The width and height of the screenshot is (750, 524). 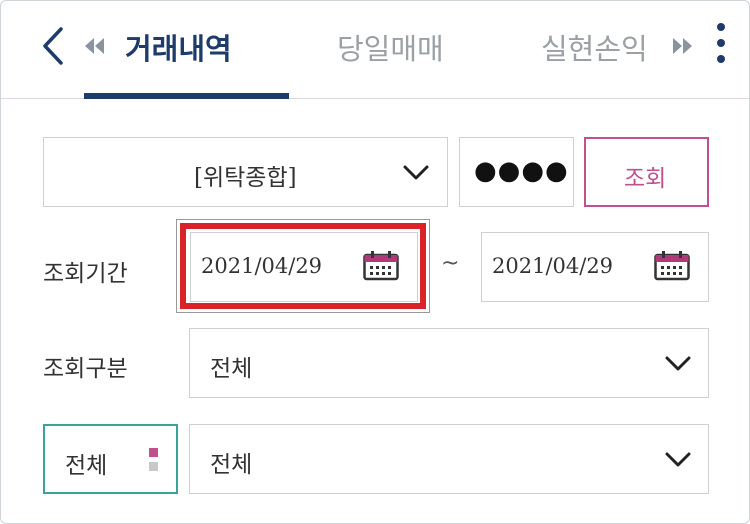 I want to click on filter-select-value: 전체, so click(x=231, y=465).